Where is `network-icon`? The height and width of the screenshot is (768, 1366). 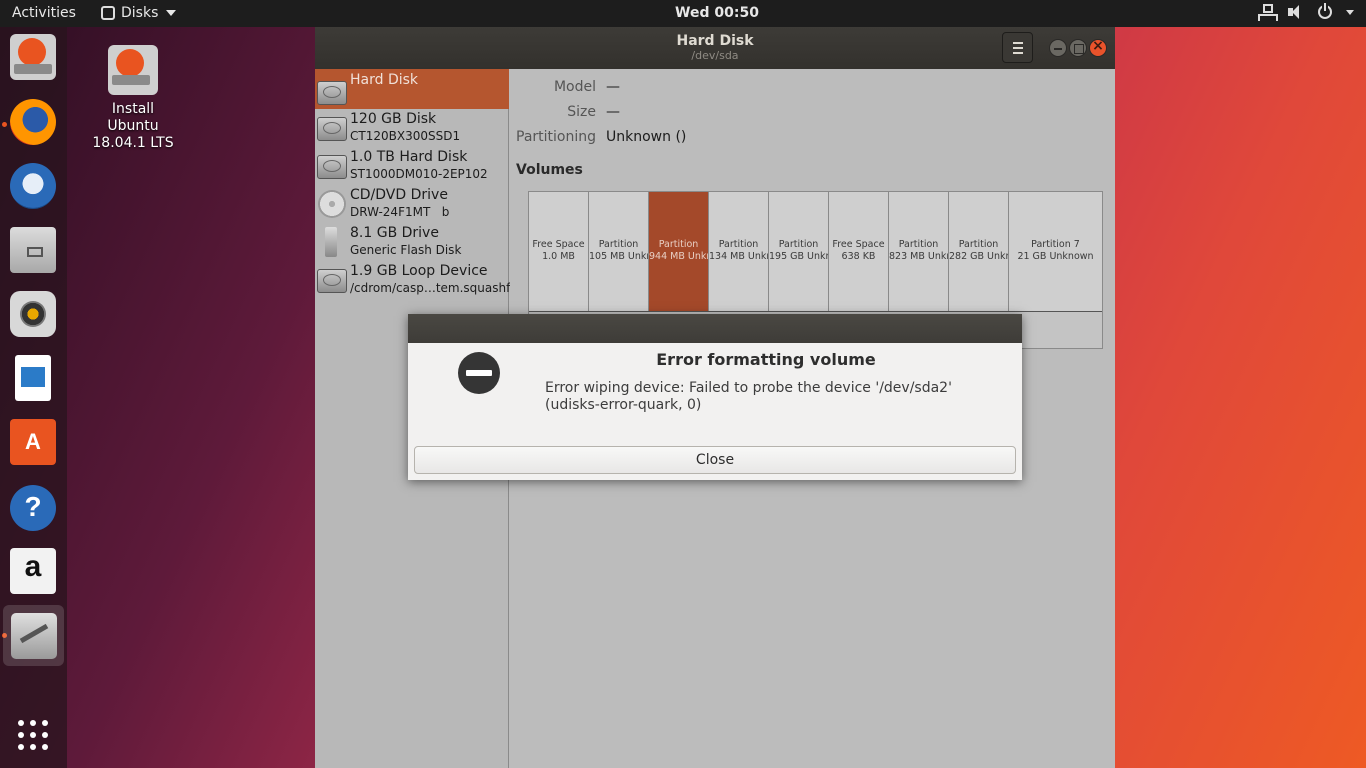 network-icon is located at coordinates (1268, 12).